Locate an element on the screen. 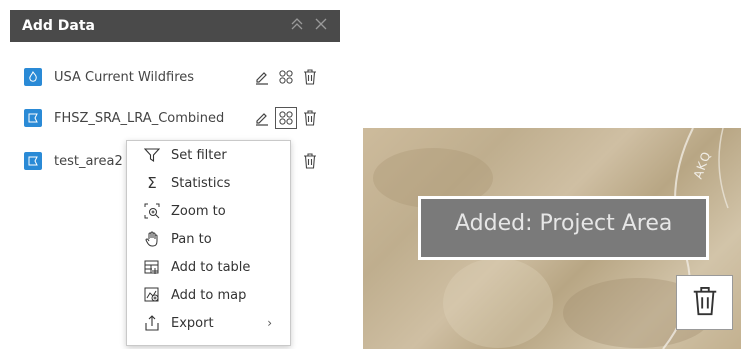  menu-item-label: Add to map is located at coordinates (209, 295).